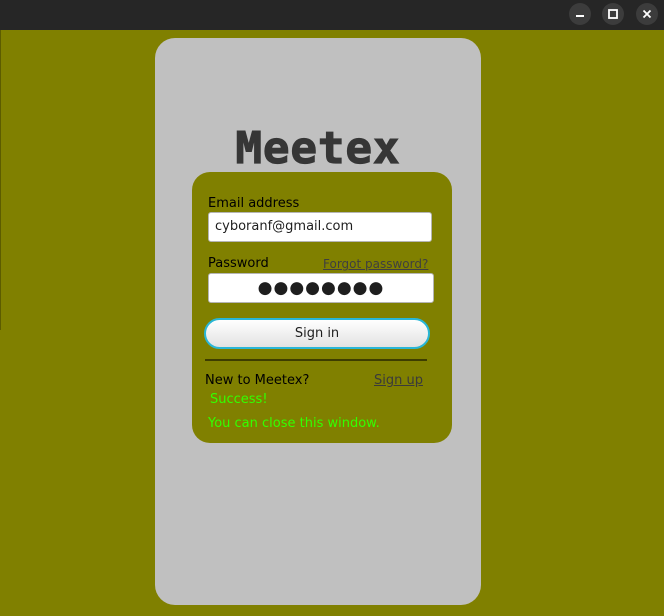 Image resolution: width=664 pixels, height=616 pixels. What do you see at coordinates (317, 333) in the screenshot?
I see `sign-in-button: Sign in` at bounding box center [317, 333].